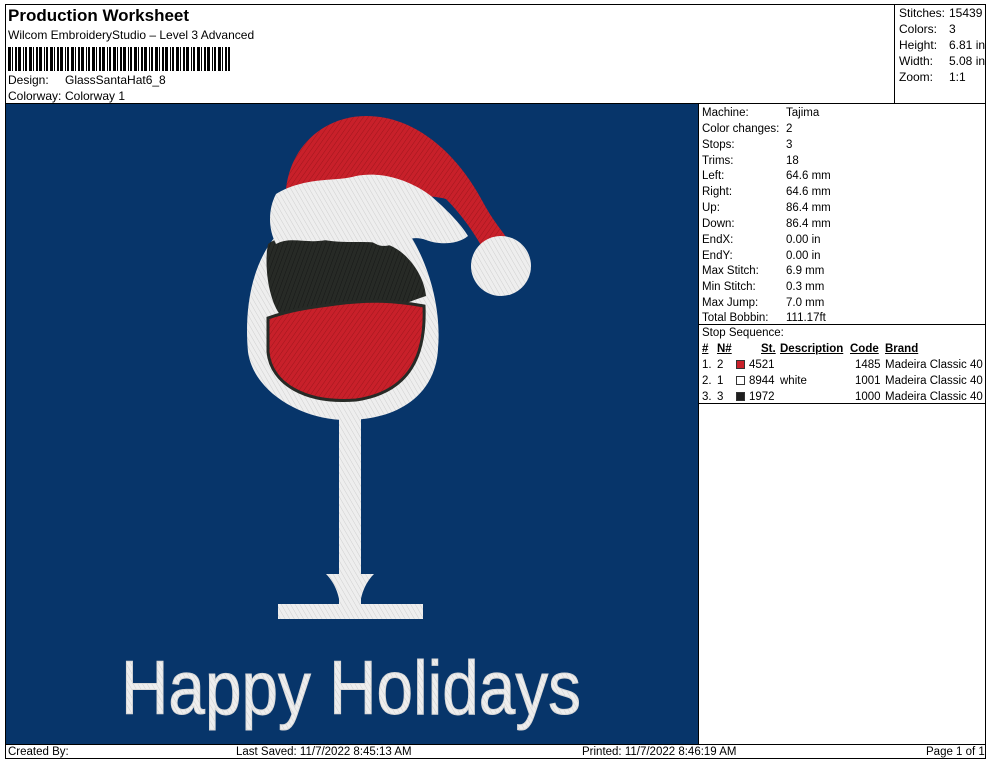 This screenshot has height=762, width=990. What do you see at coordinates (495, 744) in the screenshot?
I see `footer-divider` at bounding box center [495, 744].